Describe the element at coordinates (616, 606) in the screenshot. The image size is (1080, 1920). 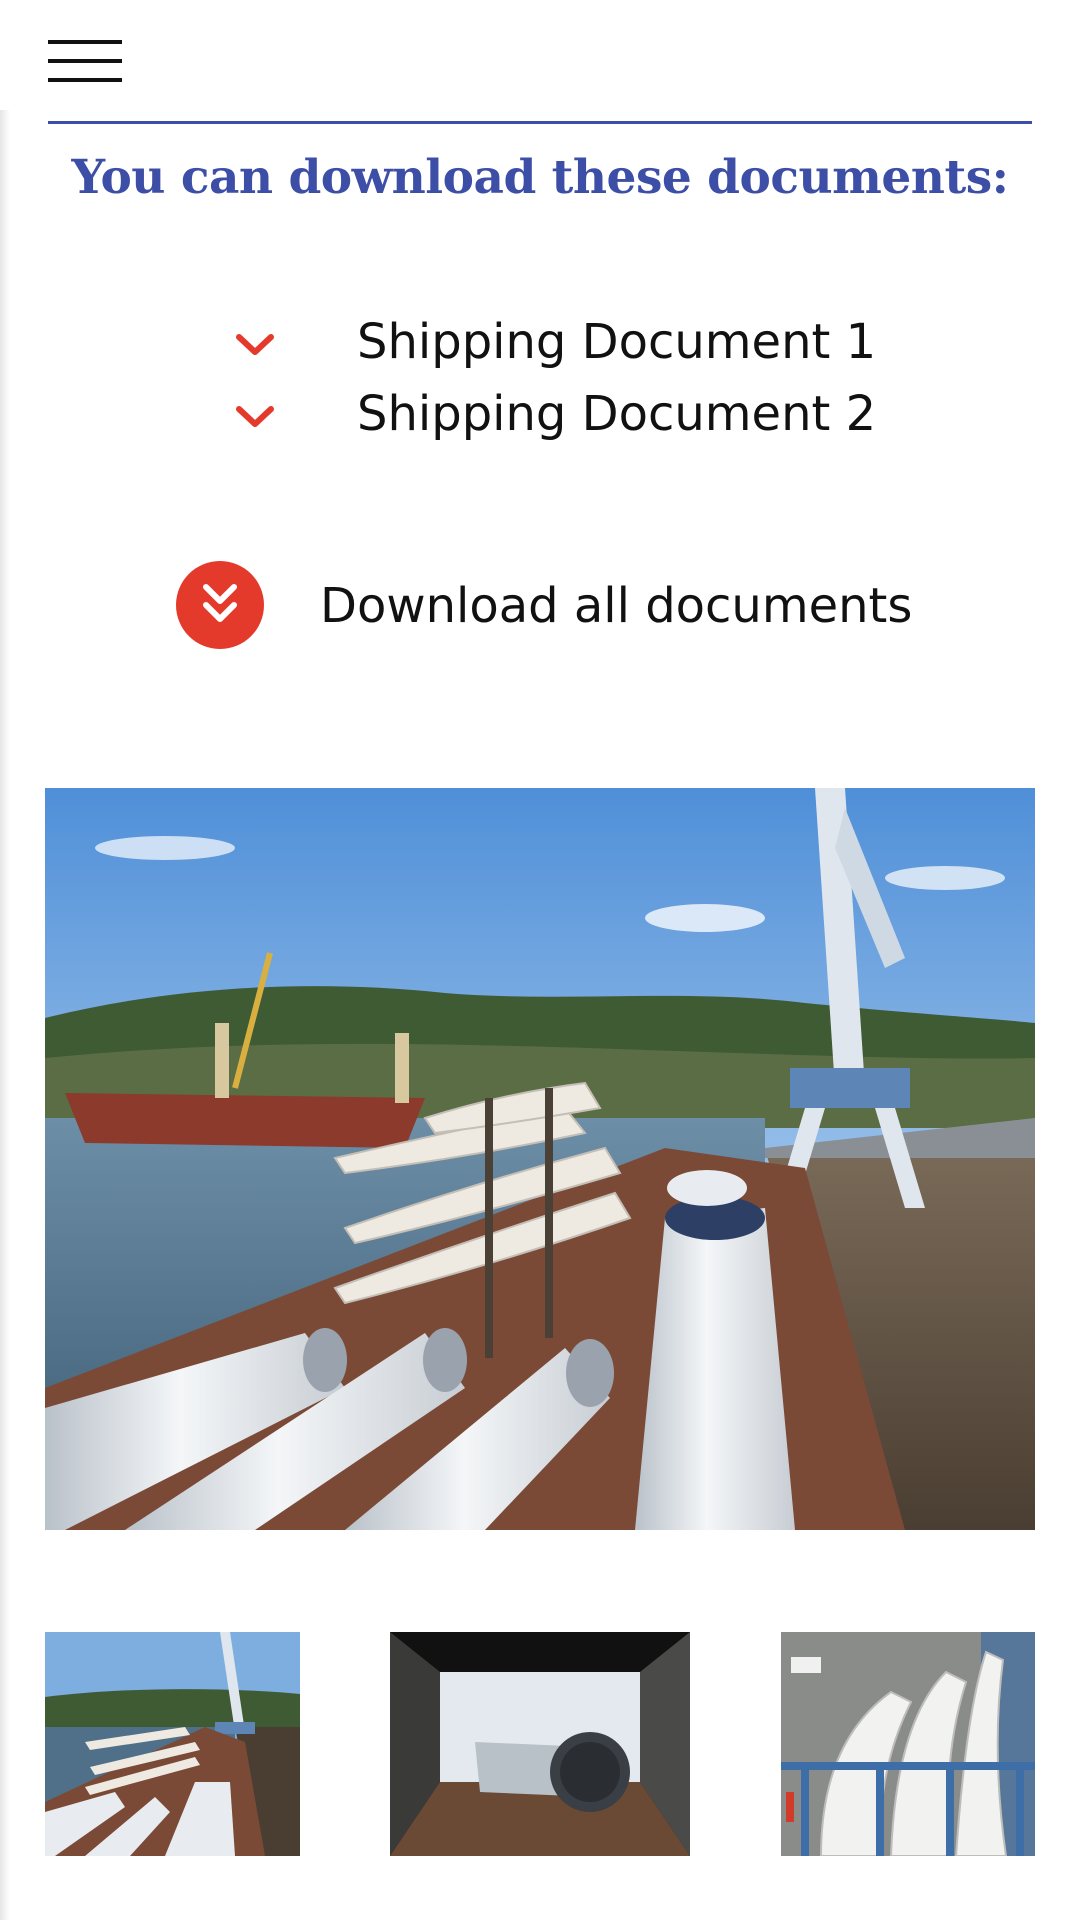
I see `download-all-label: Download all documents` at that location.